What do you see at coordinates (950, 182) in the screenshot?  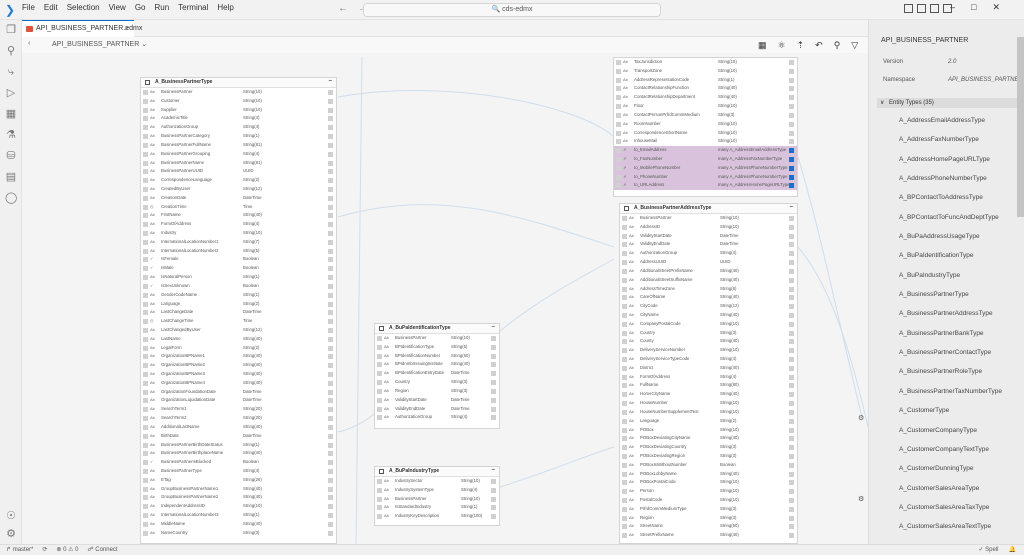 I see `entity-type-item: A_AddressPhoneNumberType` at bounding box center [950, 182].